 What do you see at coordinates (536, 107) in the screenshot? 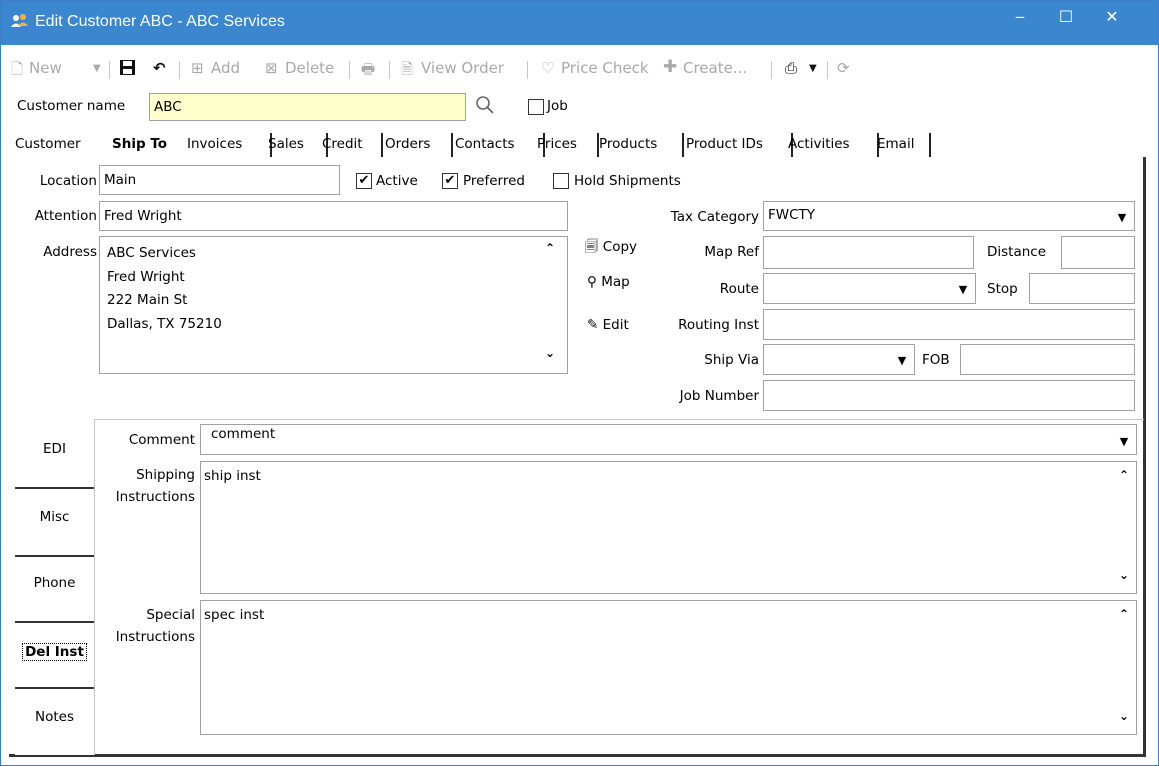
I see `job-checkbox` at bounding box center [536, 107].